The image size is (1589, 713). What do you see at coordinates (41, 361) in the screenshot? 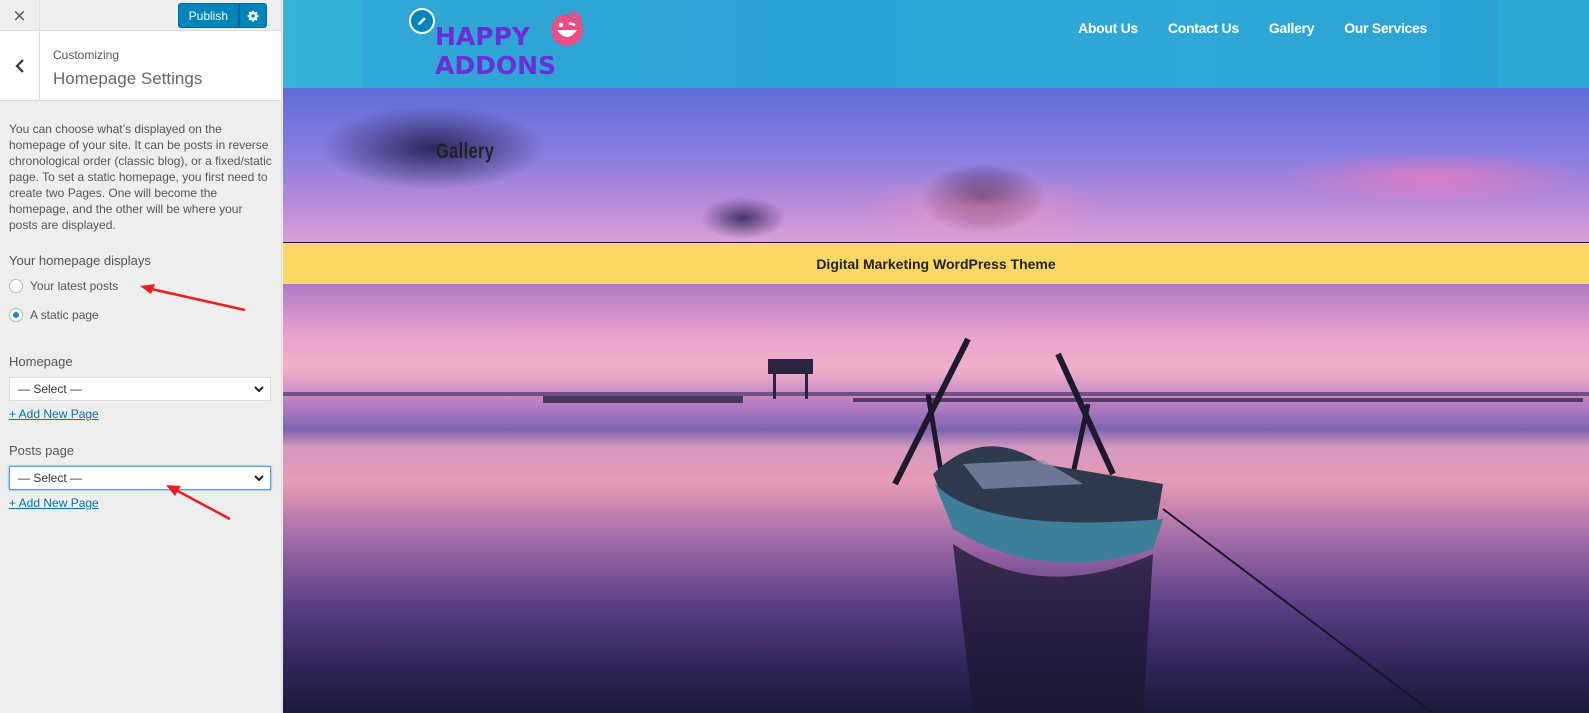
I see `homepage-label: Homepage` at bounding box center [41, 361].